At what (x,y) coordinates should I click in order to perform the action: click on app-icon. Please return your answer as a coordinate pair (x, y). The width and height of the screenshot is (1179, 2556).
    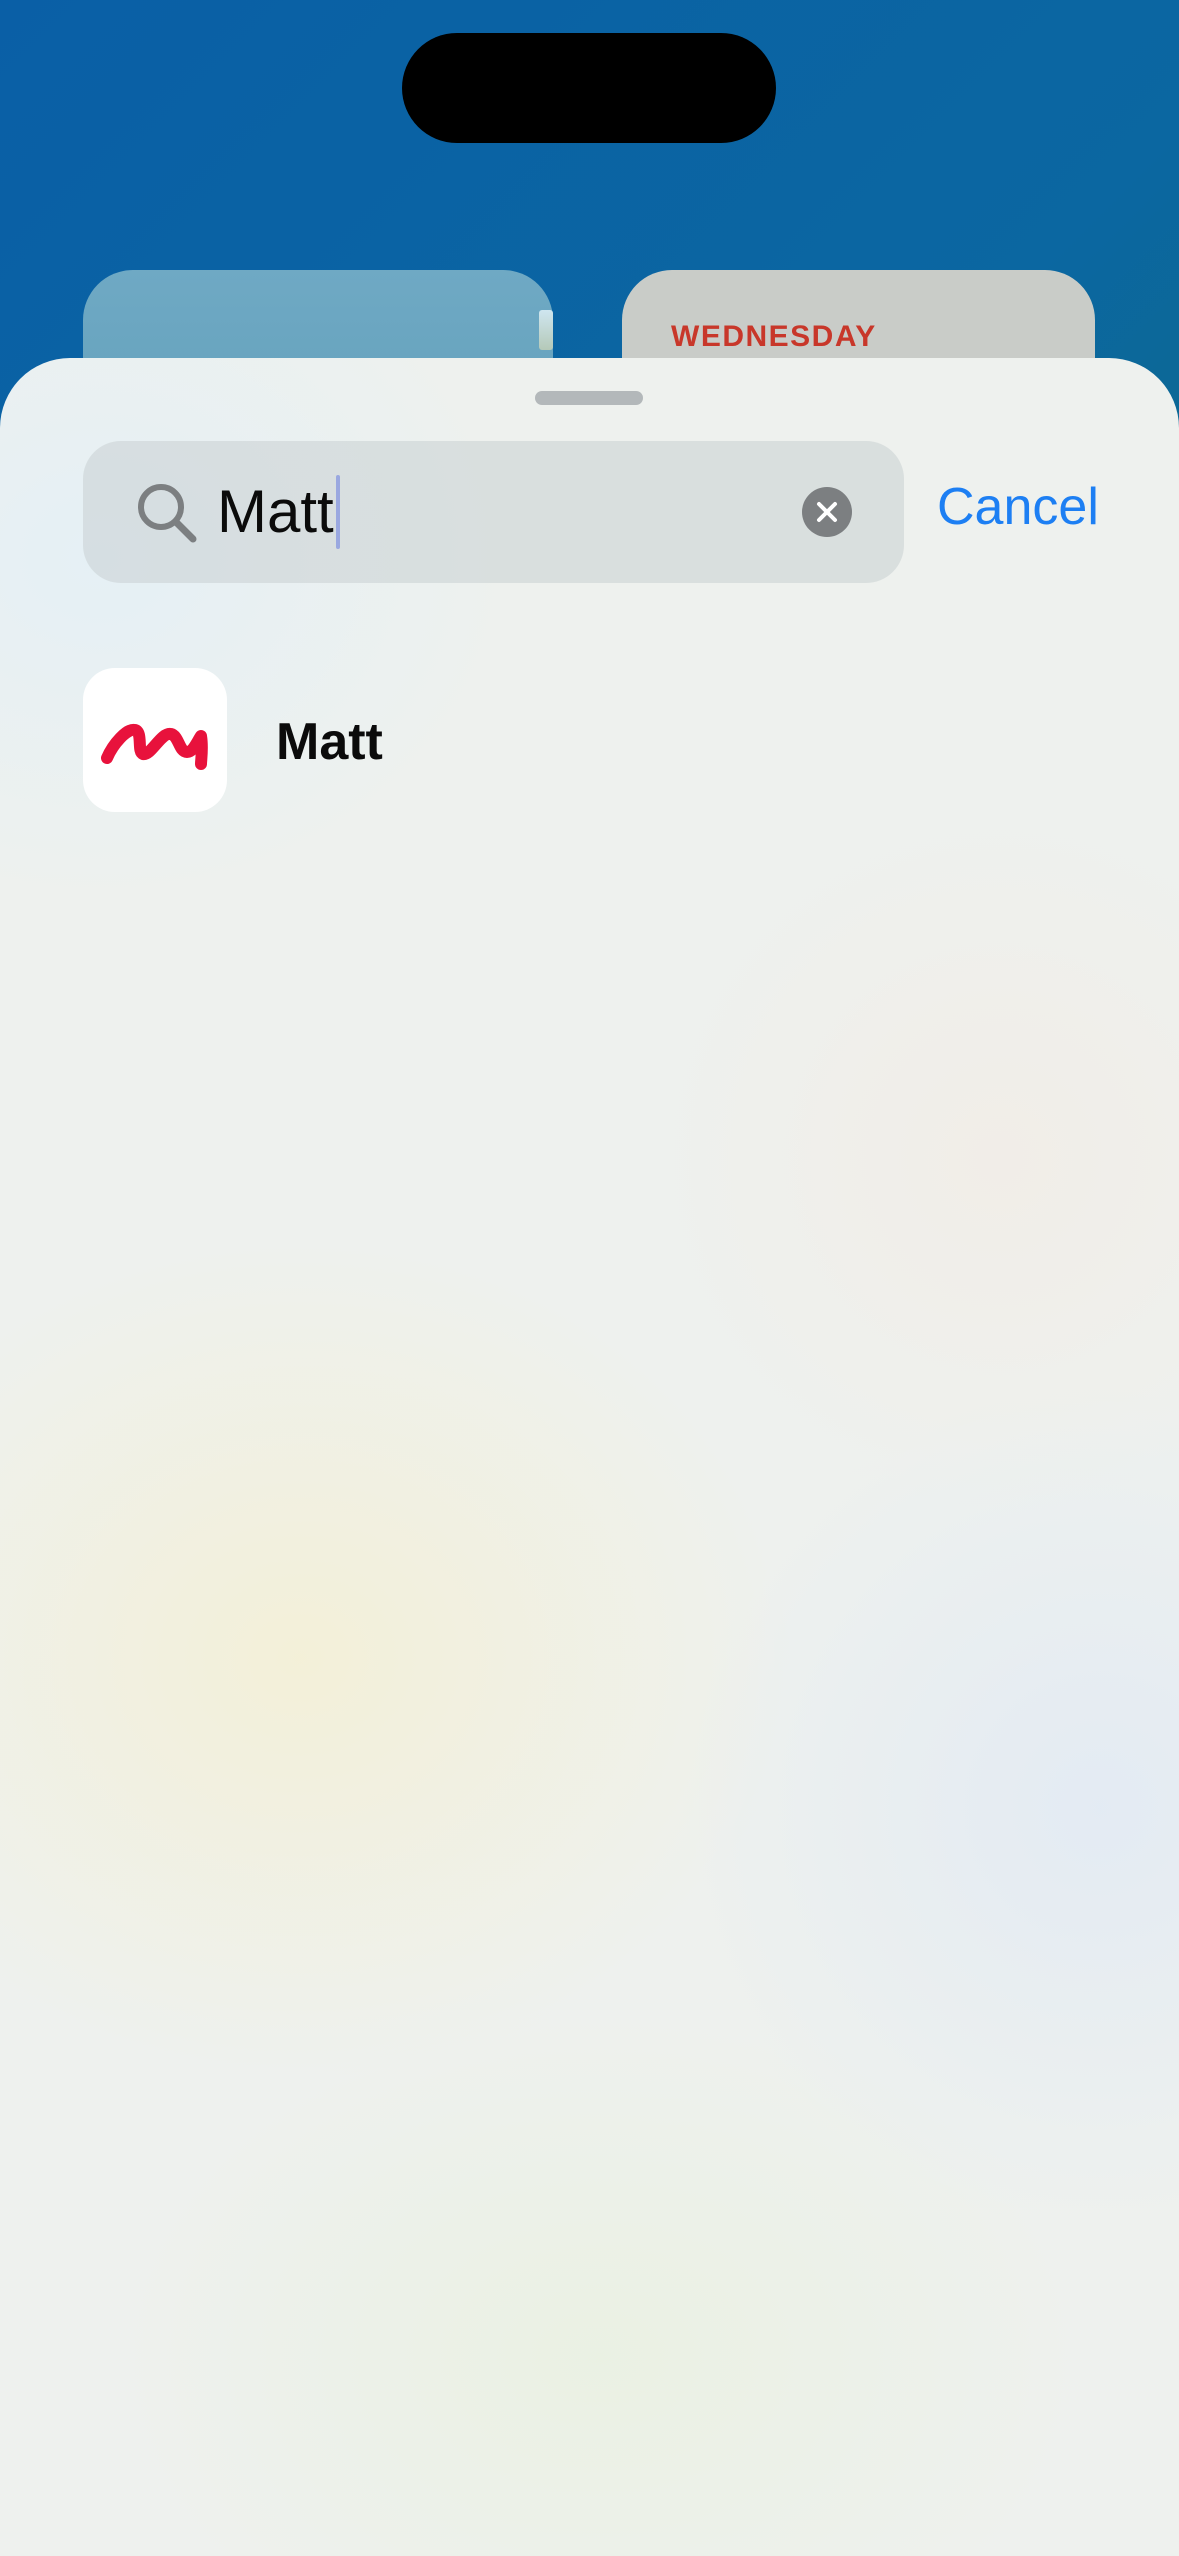
    Looking at the image, I should click on (155, 740).